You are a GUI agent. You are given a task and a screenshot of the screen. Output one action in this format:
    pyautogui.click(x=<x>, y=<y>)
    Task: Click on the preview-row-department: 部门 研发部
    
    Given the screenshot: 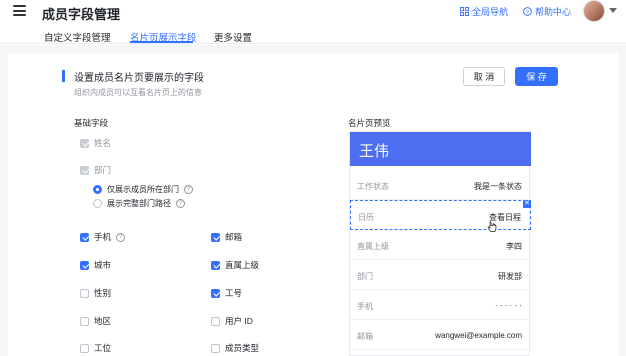 What is the action you would take?
    pyautogui.click(x=440, y=275)
    